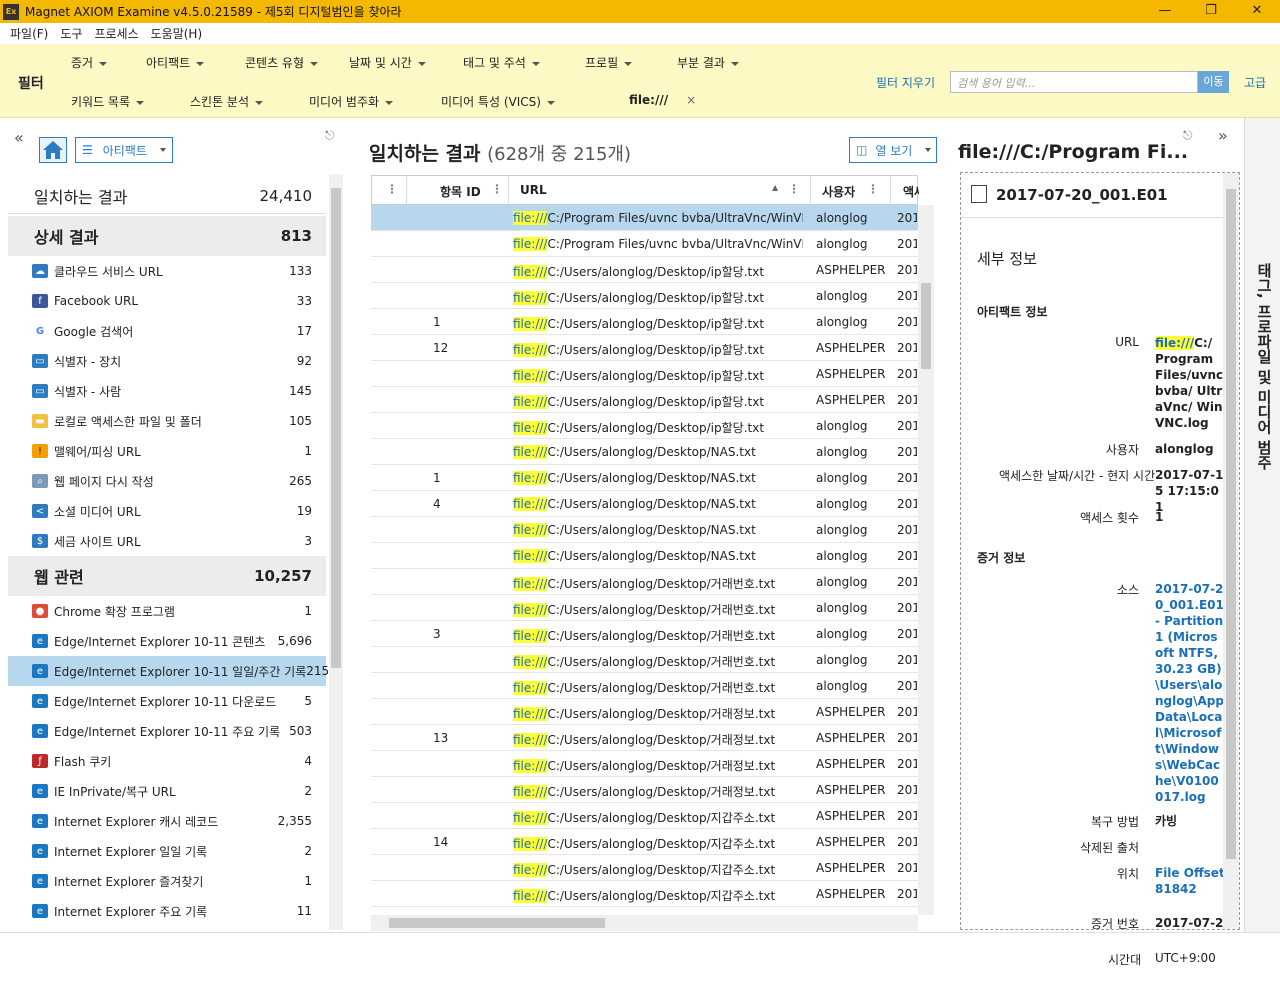 The image size is (1280, 984). What do you see at coordinates (167, 611) in the screenshot?
I see `artifact-item: ● Chrome 확장 프로그램 1` at bounding box center [167, 611].